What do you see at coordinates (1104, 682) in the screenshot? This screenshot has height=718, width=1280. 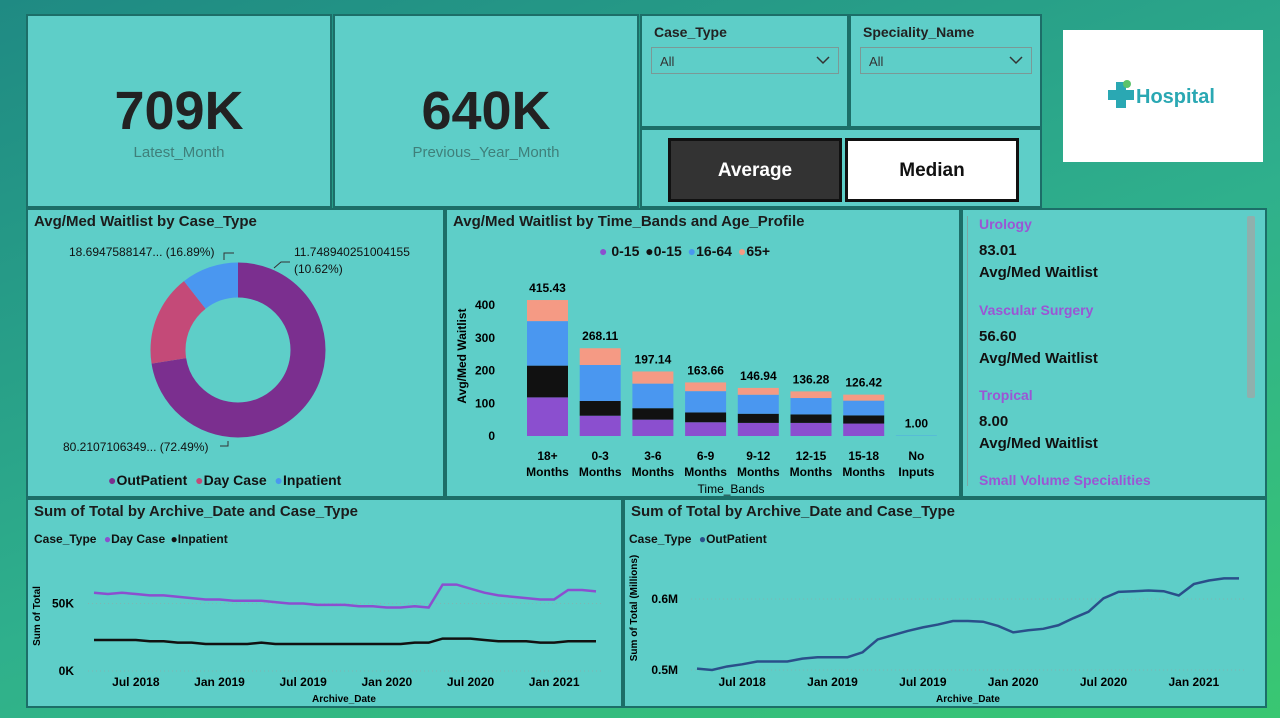 I see `line-xtick: Jul 2020` at bounding box center [1104, 682].